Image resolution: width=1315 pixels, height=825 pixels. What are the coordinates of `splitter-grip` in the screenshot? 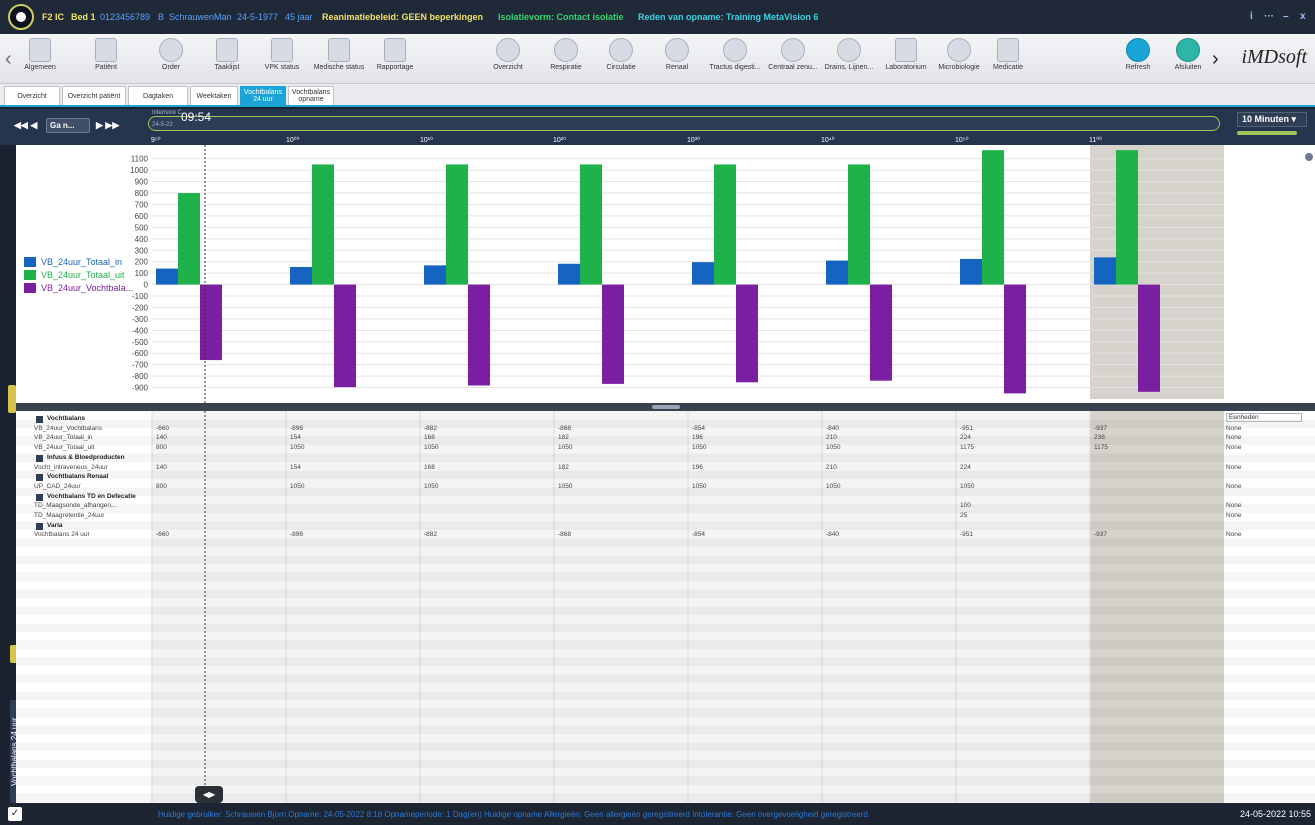 It's located at (666, 407).